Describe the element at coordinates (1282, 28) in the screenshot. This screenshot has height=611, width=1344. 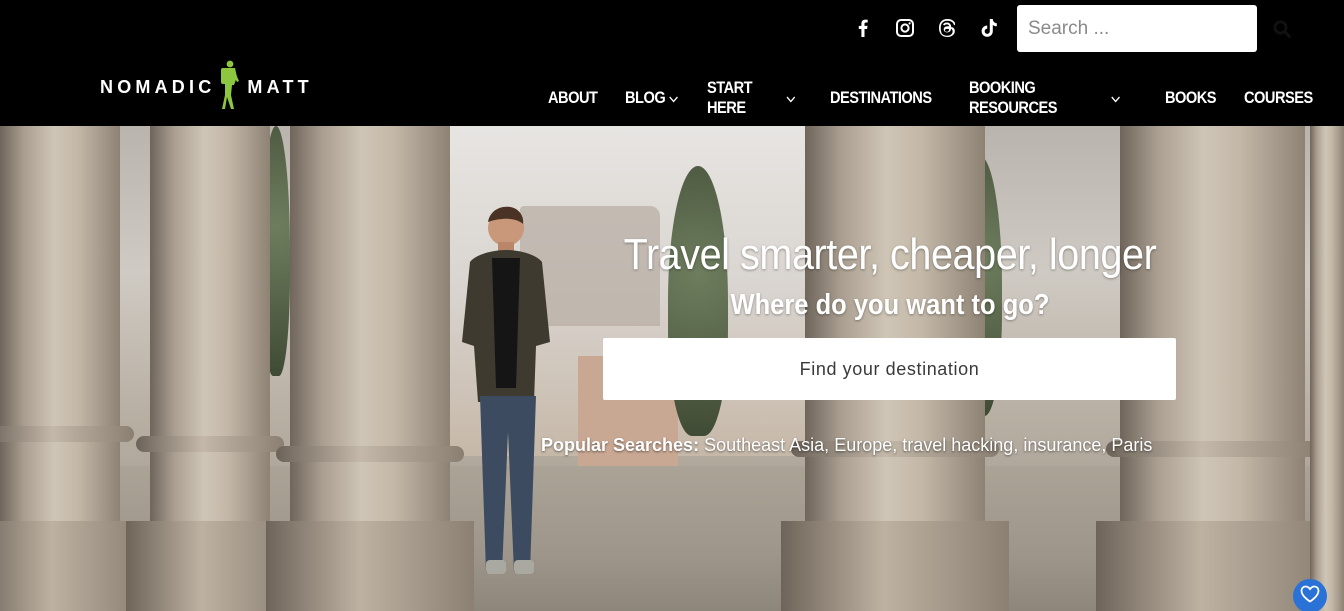
I see `search-icon` at that location.